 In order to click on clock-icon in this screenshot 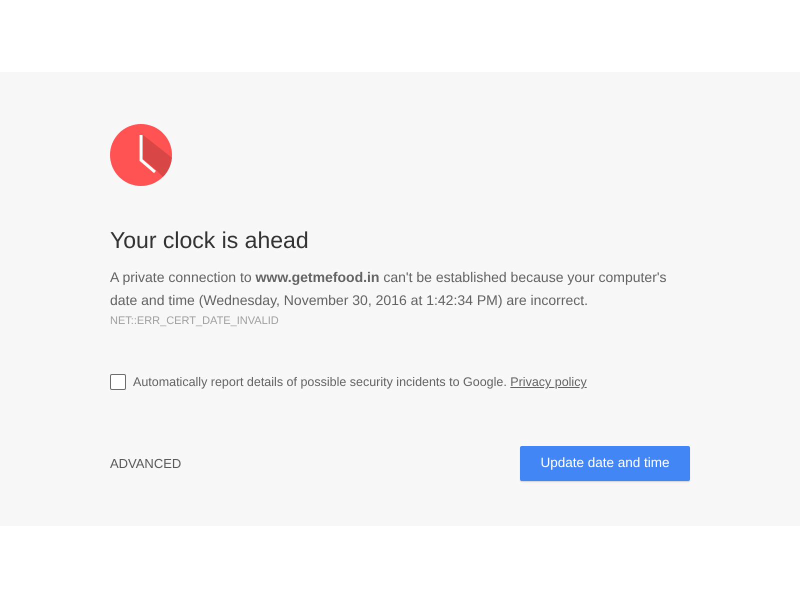, I will do `click(141, 155)`.